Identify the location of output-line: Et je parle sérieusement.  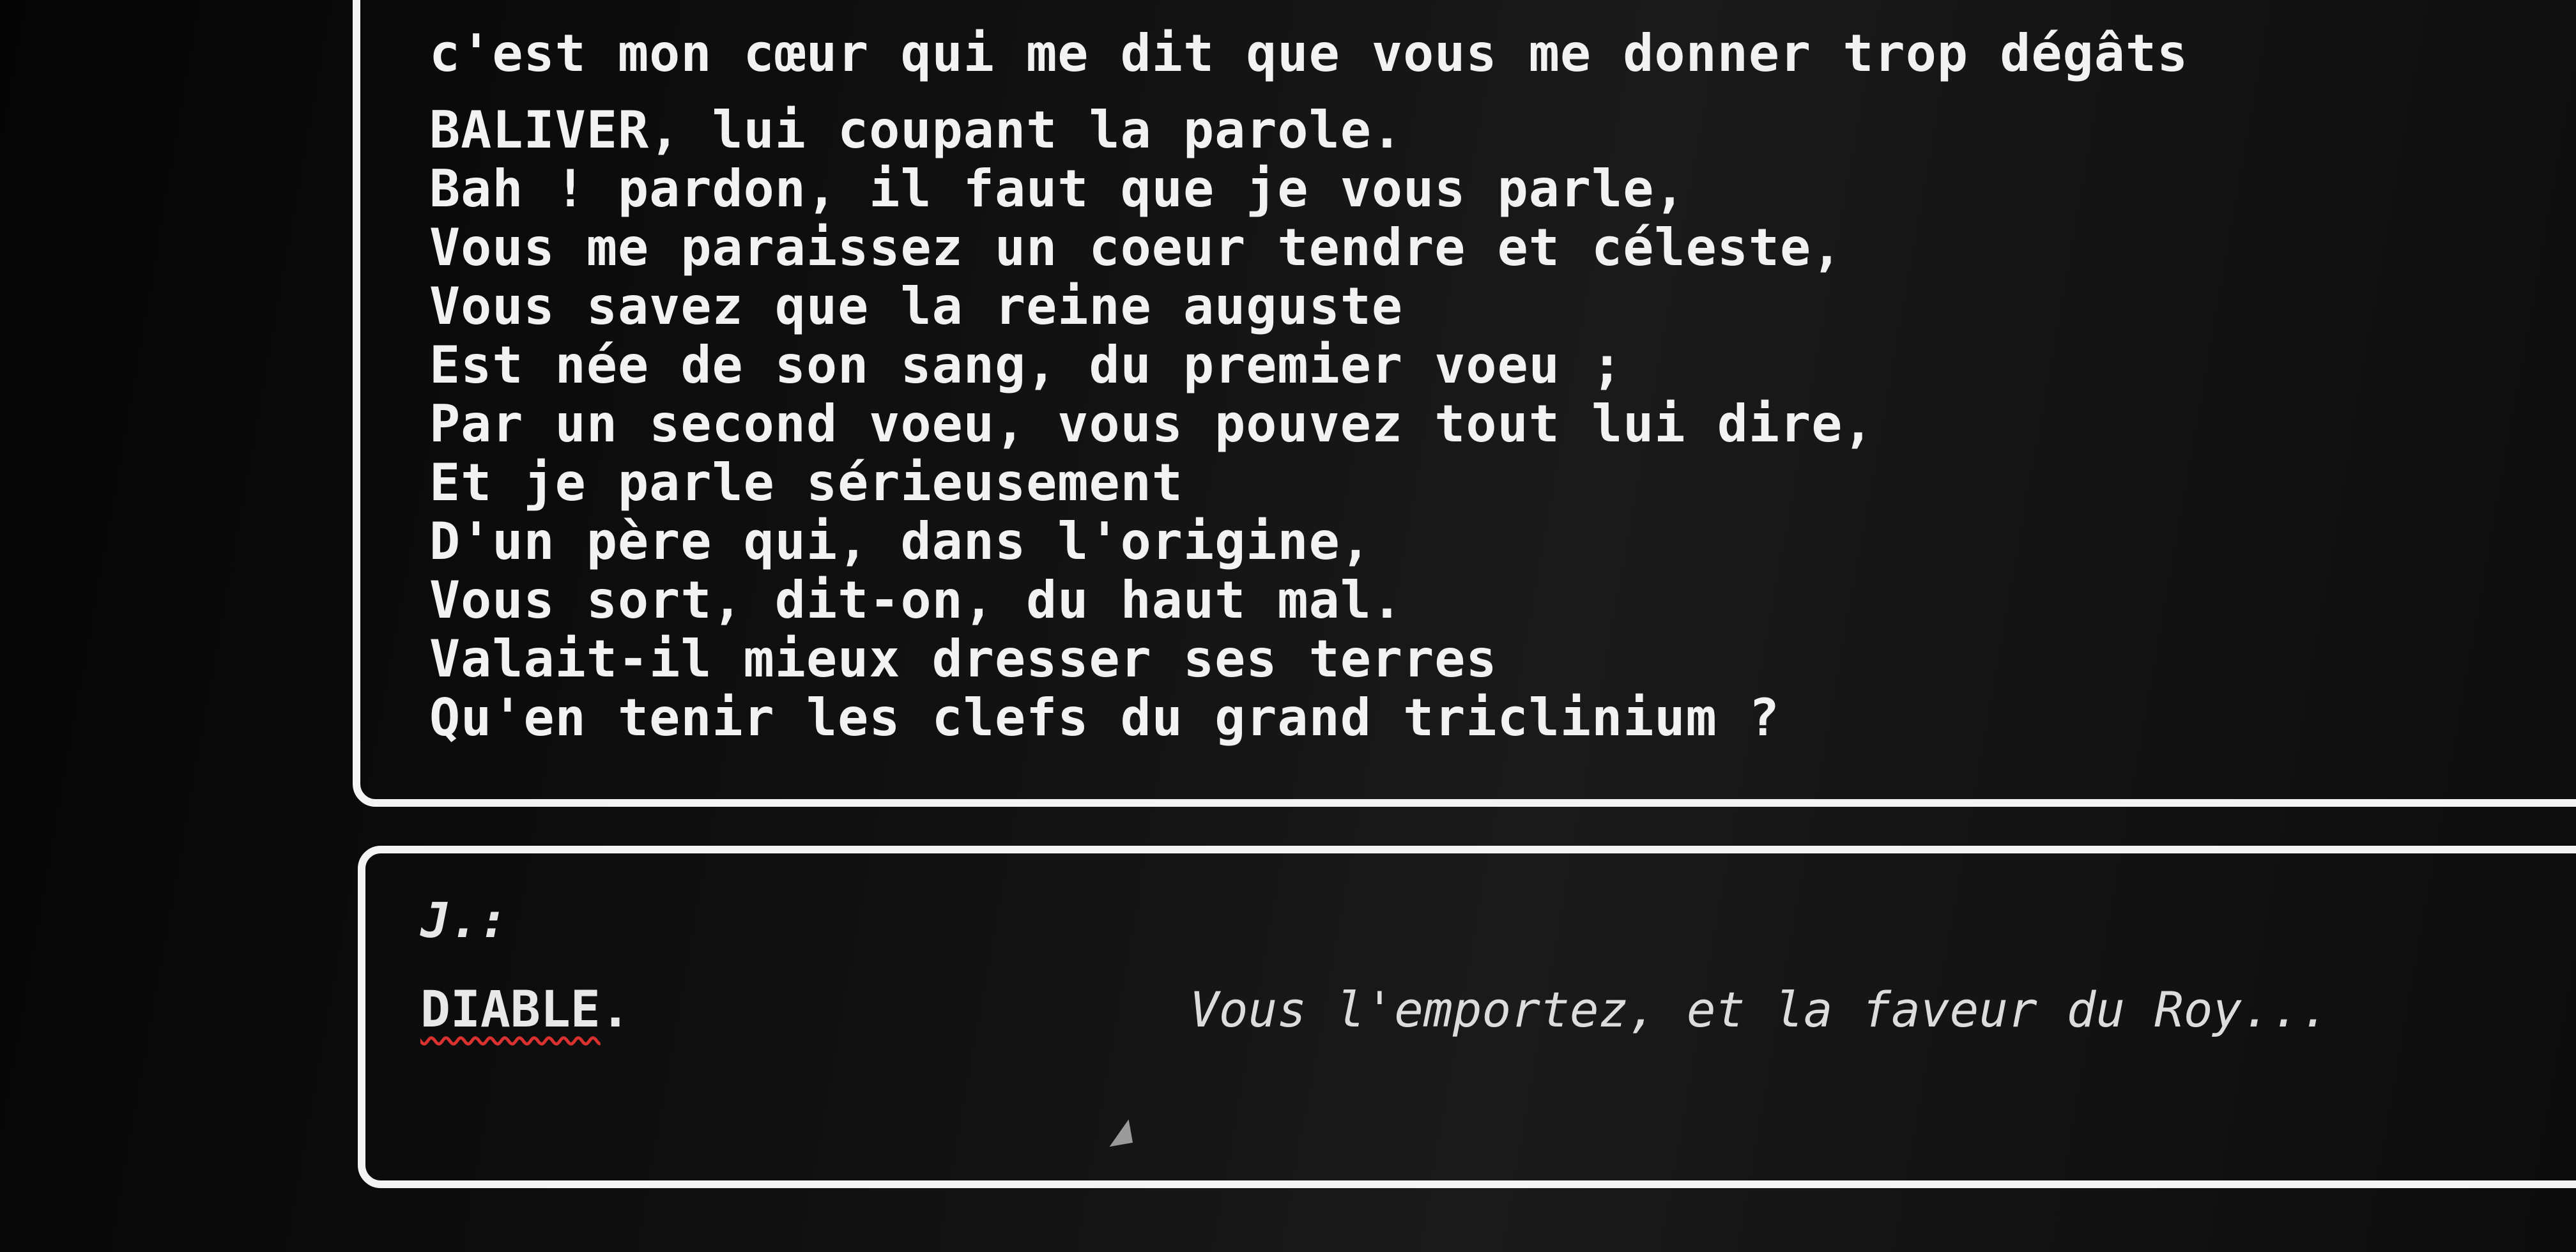
(806, 482).